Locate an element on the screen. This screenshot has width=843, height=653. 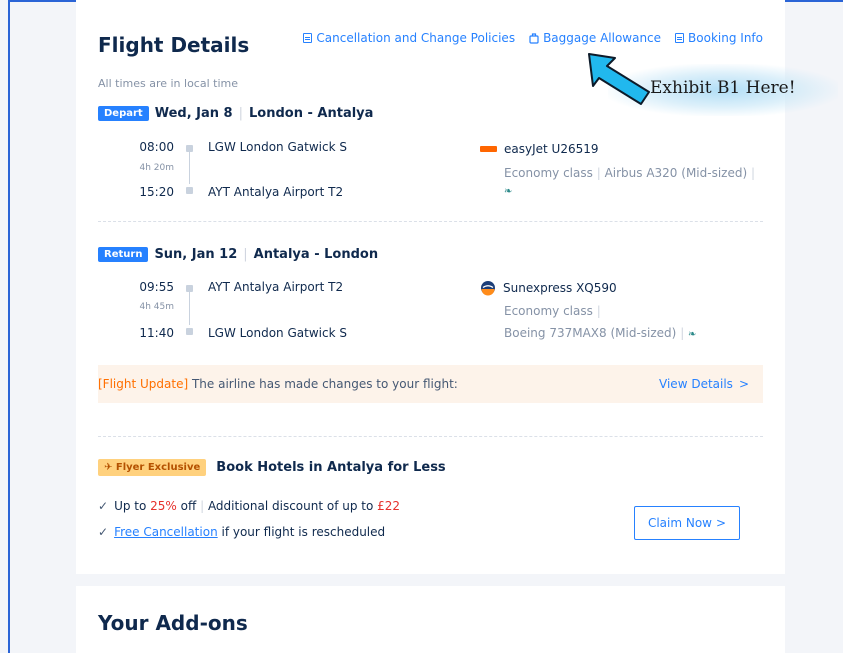
return-departure-time: 09:55 is located at coordinates (156, 287).